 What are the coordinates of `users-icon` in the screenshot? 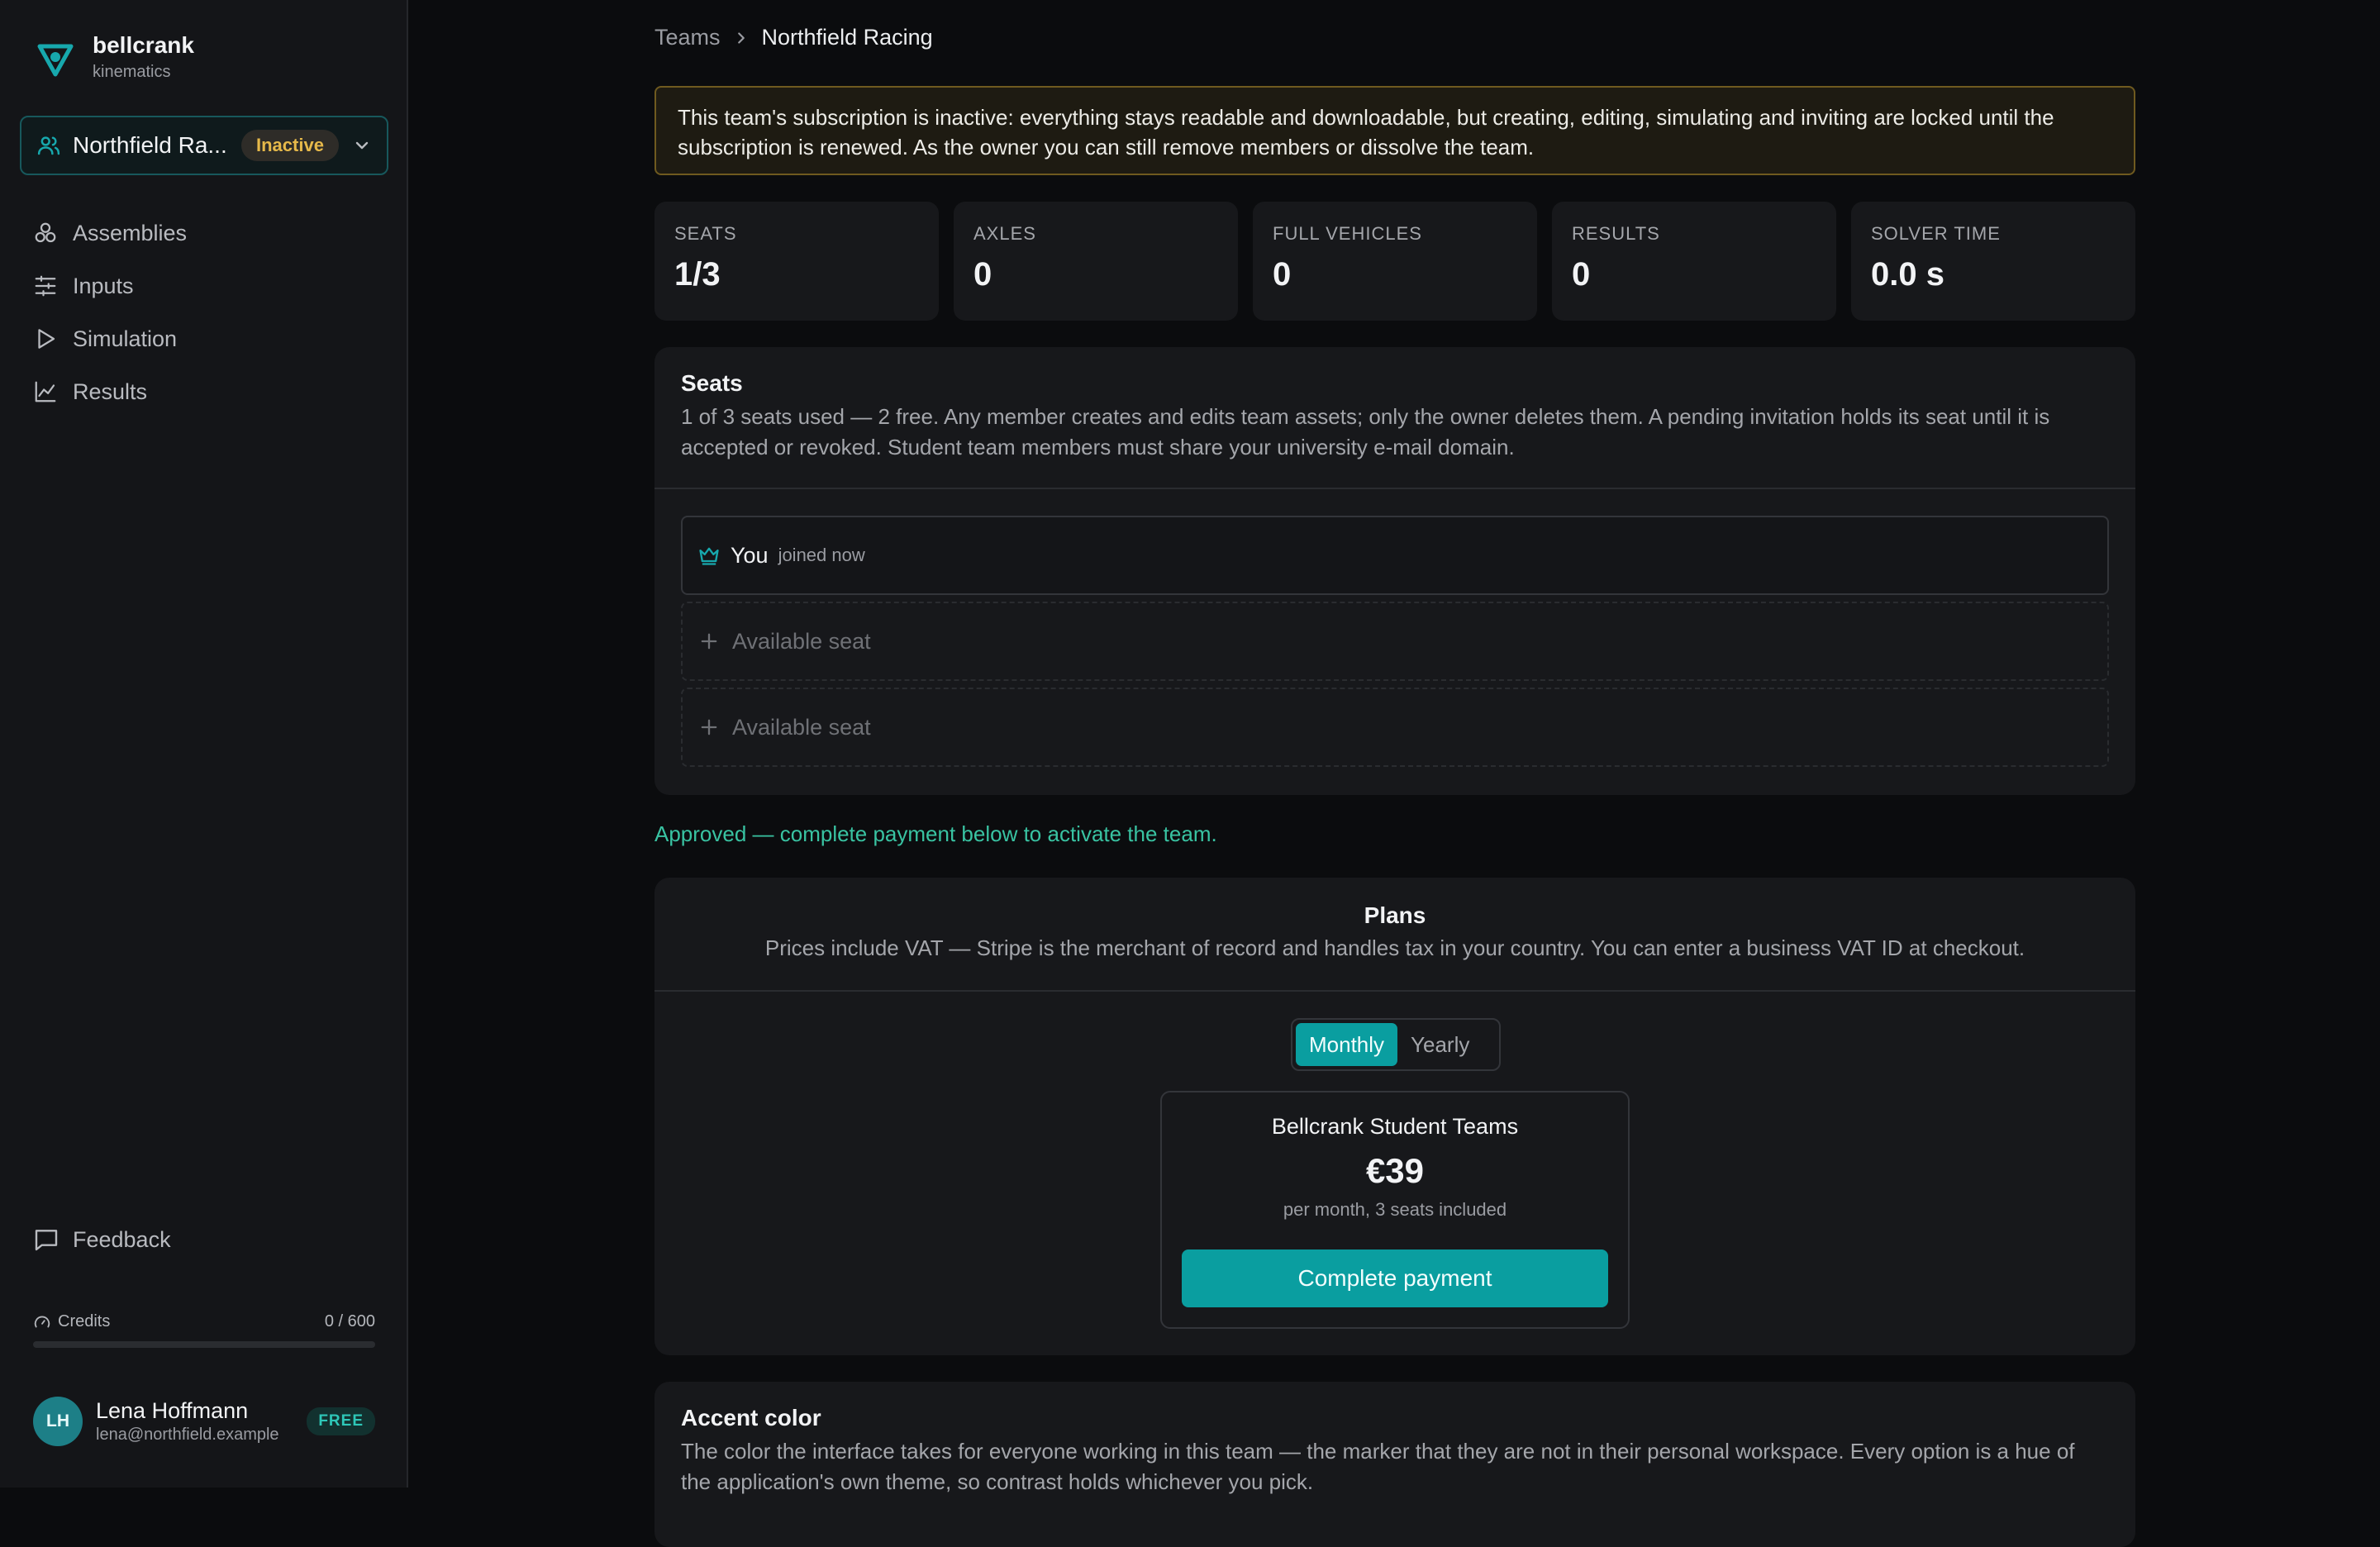 It's located at (48, 145).